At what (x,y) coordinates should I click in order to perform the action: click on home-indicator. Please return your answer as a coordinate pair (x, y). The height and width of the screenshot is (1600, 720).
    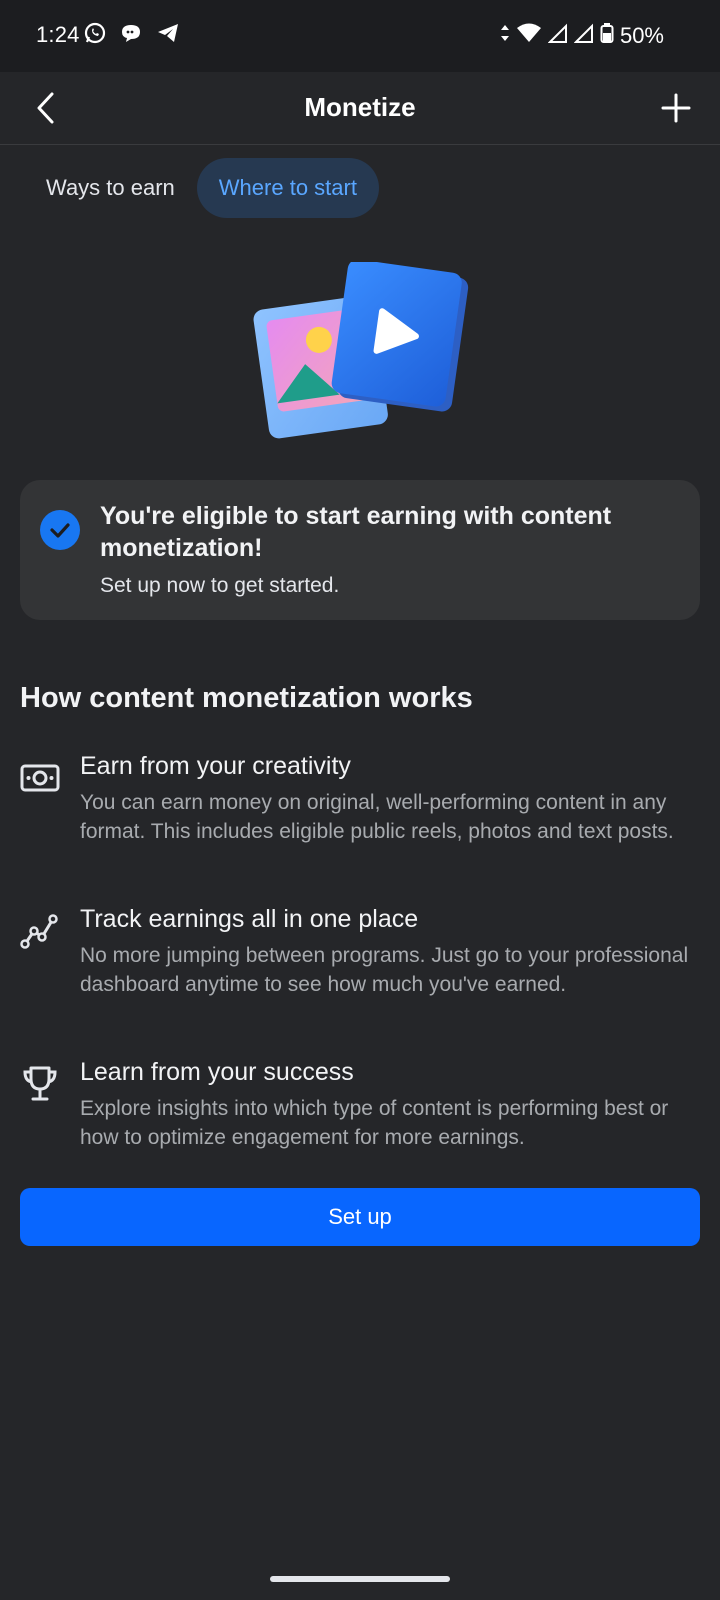
    Looking at the image, I should click on (360, 1579).